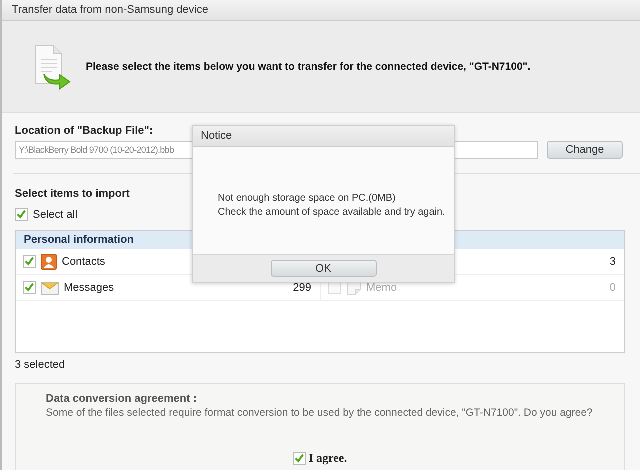 This screenshot has width=640, height=470. I want to click on agree-label: I agree., so click(328, 458).